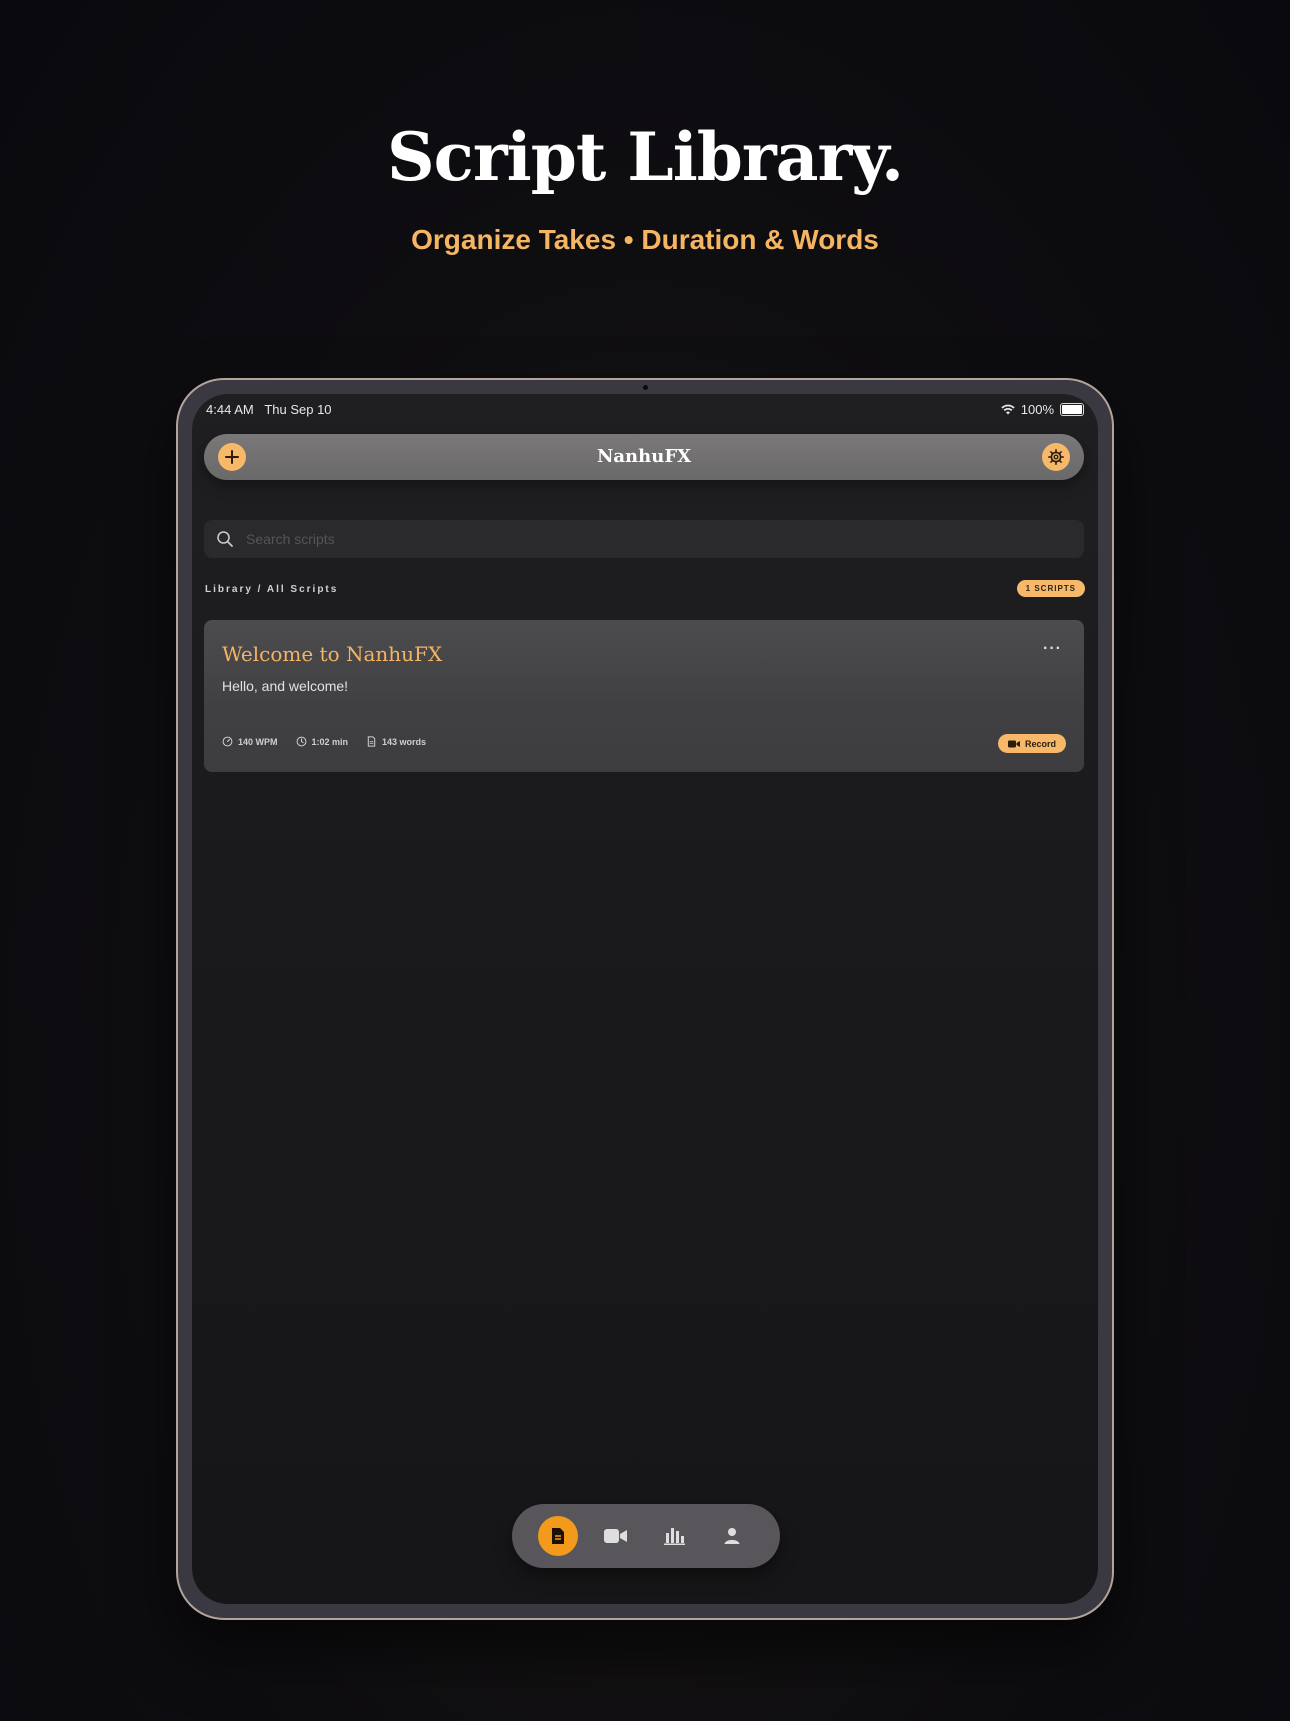 This screenshot has width=1290, height=1721. What do you see at coordinates (1040, 743) in the screenshot?
I see `record-label: Record` at bounding box center [1040, 743].